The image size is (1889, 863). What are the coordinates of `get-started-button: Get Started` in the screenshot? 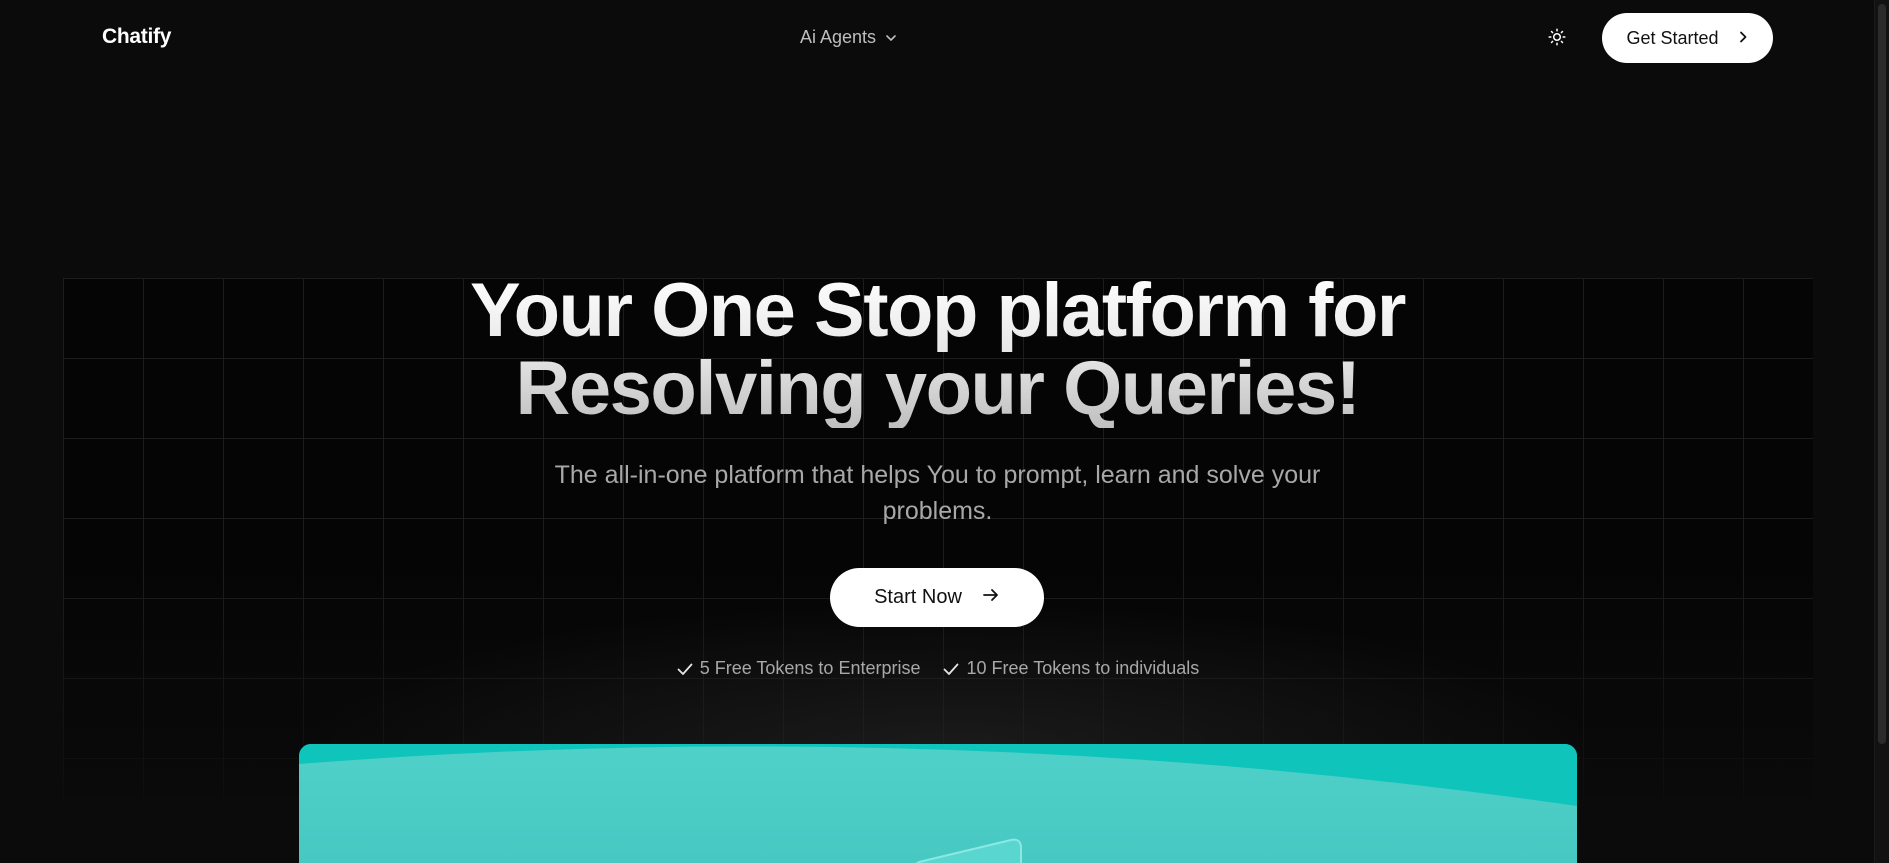 It's located at (1687, 38).